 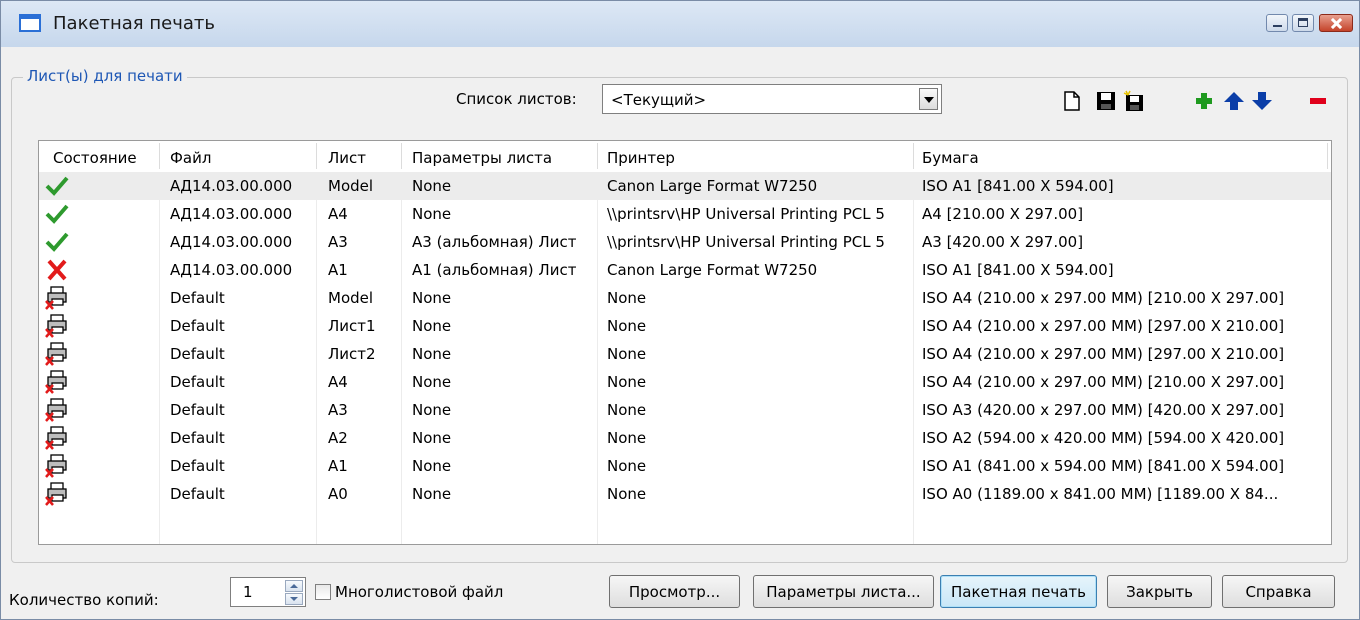 I want to click on col-status-header: Состояние, so click(x=95, y=158).